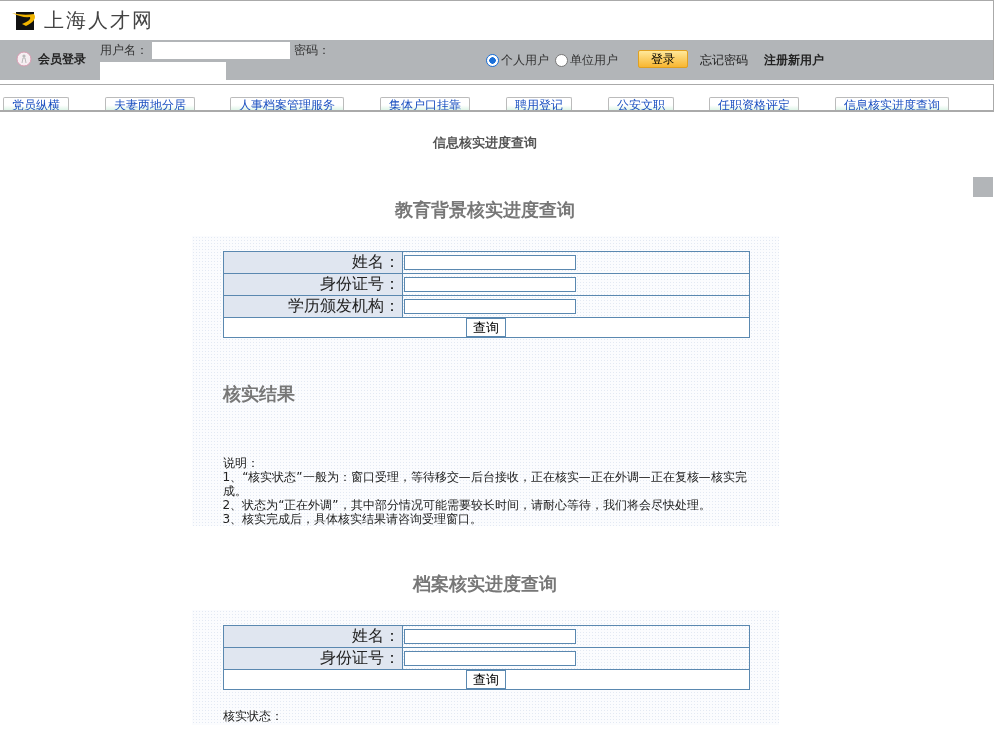 Image resolution: width=1002 pixels, height=736 pixels. Describe the element at coordinates (485, 143) in the screenshot. I see `page-title: 信息核实进度查询` at that location.